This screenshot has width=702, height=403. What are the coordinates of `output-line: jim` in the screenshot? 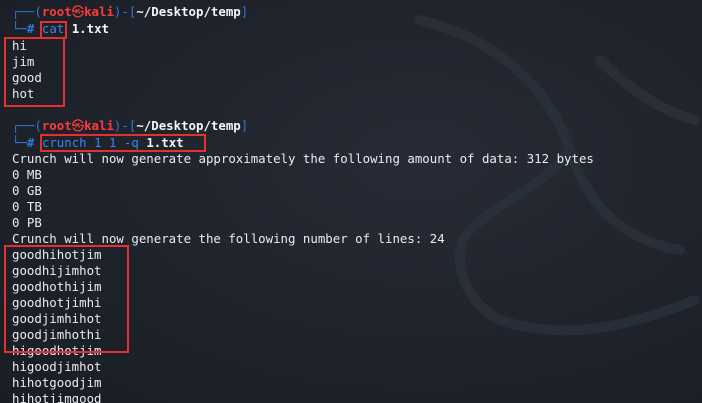 It's located at (23, 61).